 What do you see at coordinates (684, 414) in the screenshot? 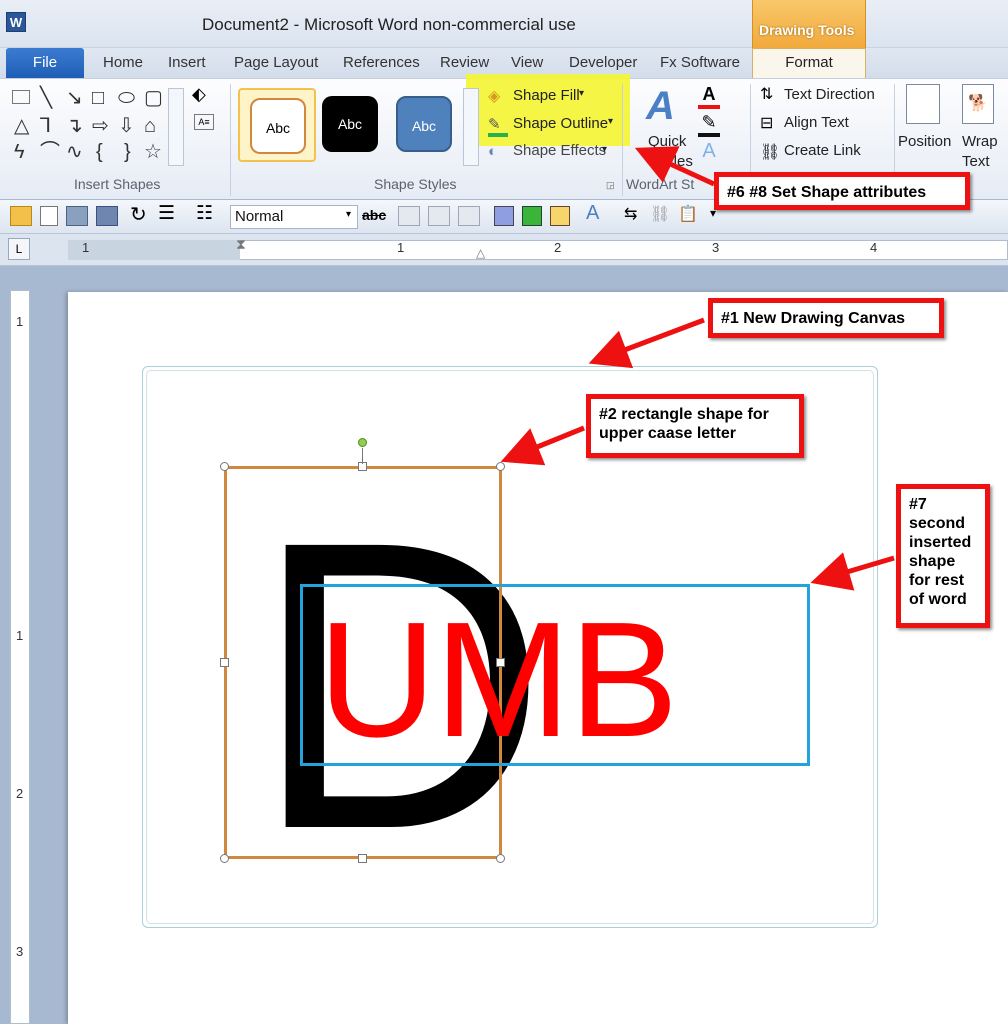
I see `callout-upper-rect-line1: #2 rectangle shape for` at bounding box center [684, 414].